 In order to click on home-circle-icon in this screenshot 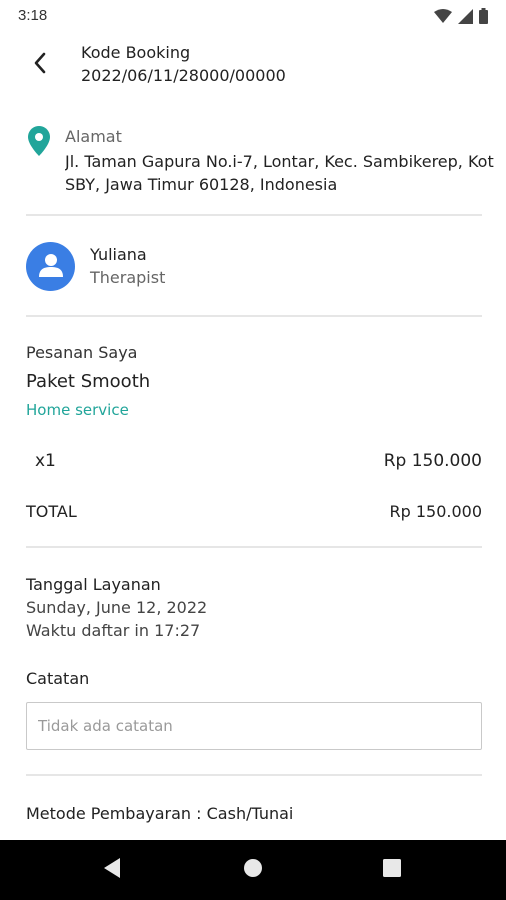, I will do `click(253, 870)`.